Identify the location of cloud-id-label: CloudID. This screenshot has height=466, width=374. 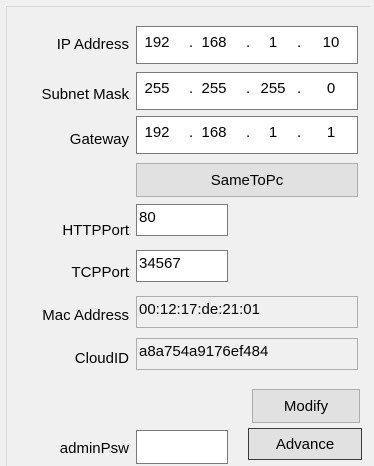
(101, 358).